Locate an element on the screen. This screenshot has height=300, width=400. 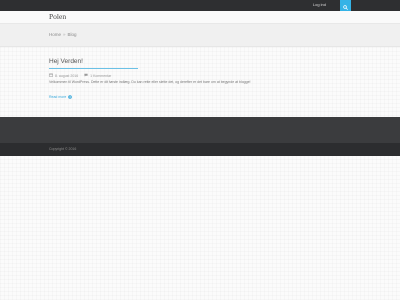
login-link: Log ind is located at coordinates (319, 5).